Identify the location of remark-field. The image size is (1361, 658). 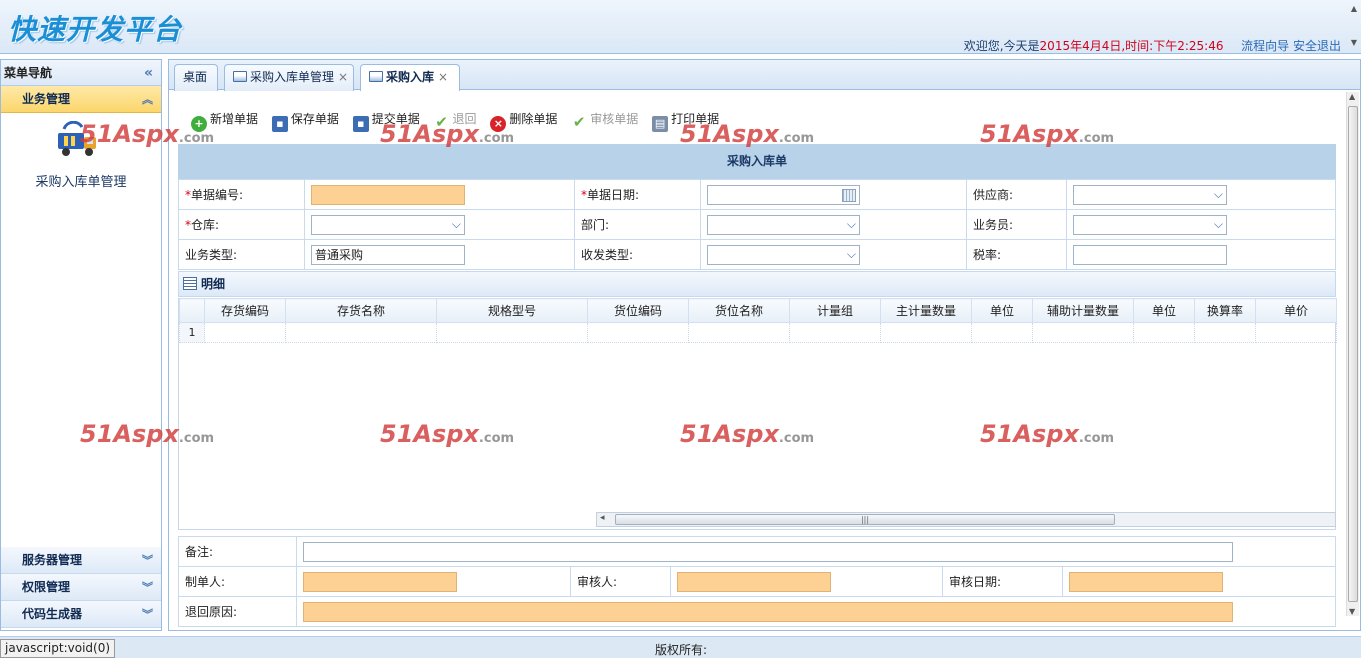
(768, 551).